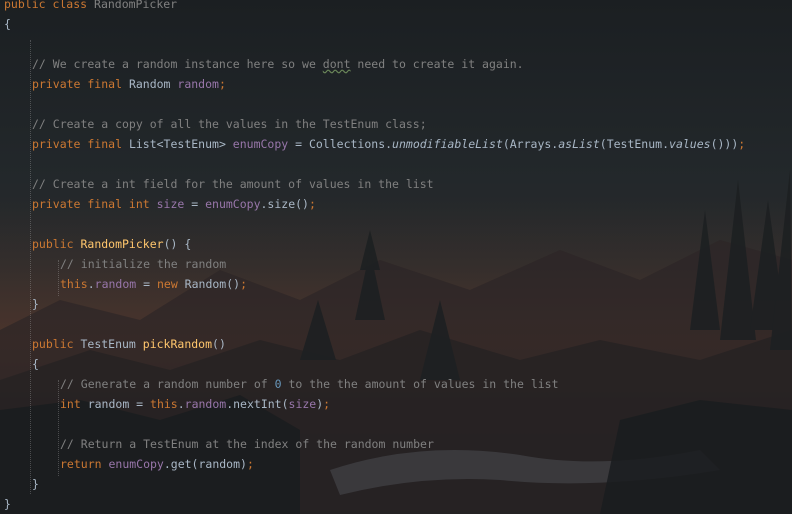 The image size is (792, 514). I want to click on code-line: // initialize the random, so click(143, 264).